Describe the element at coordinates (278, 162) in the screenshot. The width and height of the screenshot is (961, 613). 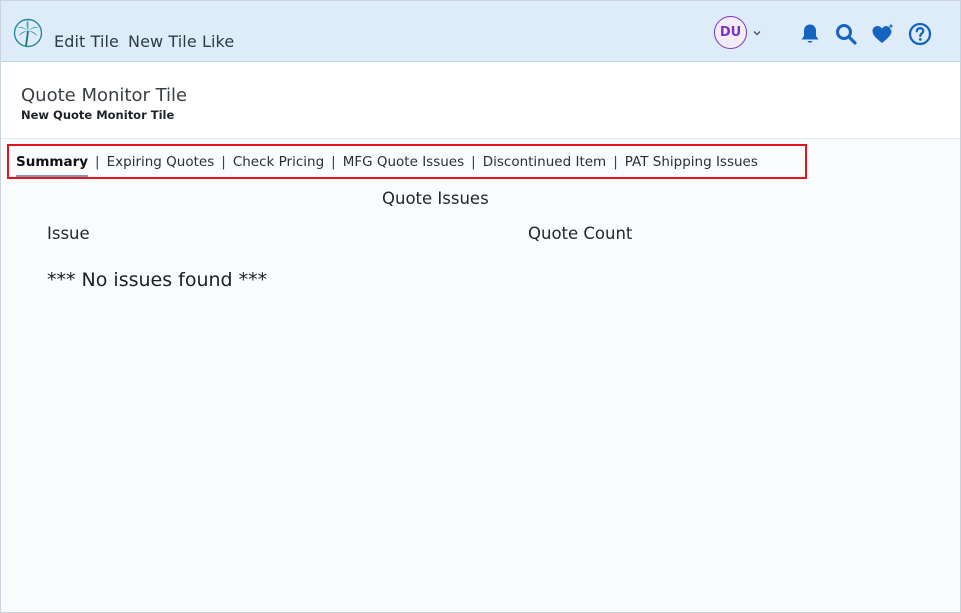
I see `tab-check-pricing: Check Pricing` at that location.